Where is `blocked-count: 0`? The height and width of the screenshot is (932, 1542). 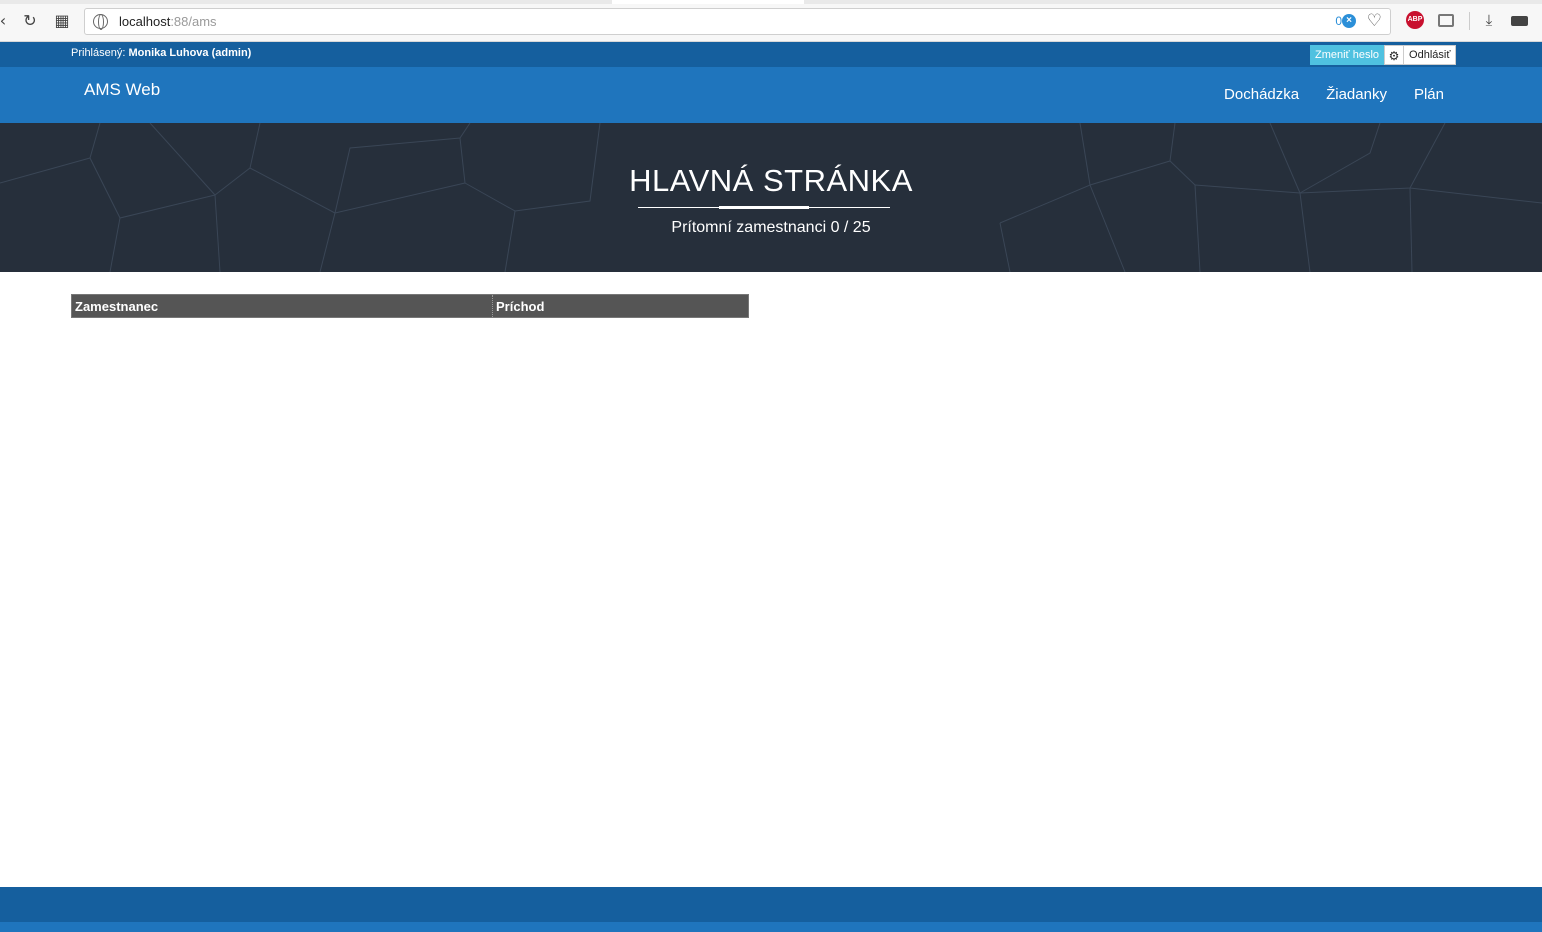 blocked-count: 0 is located at coordinates (1338, 21).